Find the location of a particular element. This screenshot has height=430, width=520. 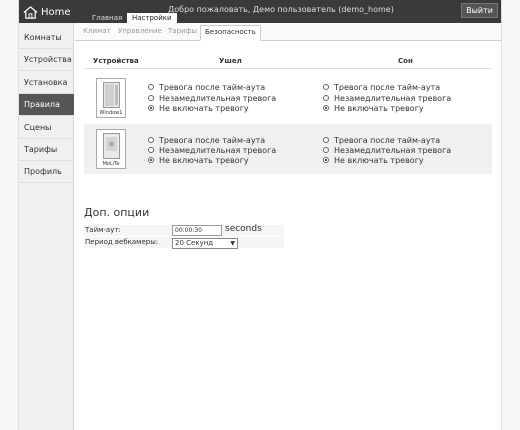

sidebar-item-scenes: Сцены is located at coordinates (46, 128).